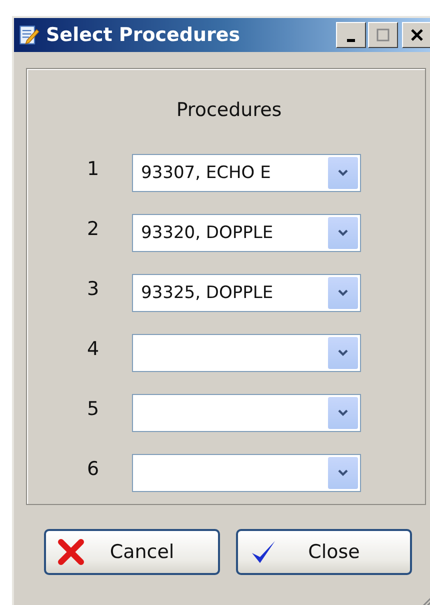  I want to click on row-number: 6, so click(93, 469).